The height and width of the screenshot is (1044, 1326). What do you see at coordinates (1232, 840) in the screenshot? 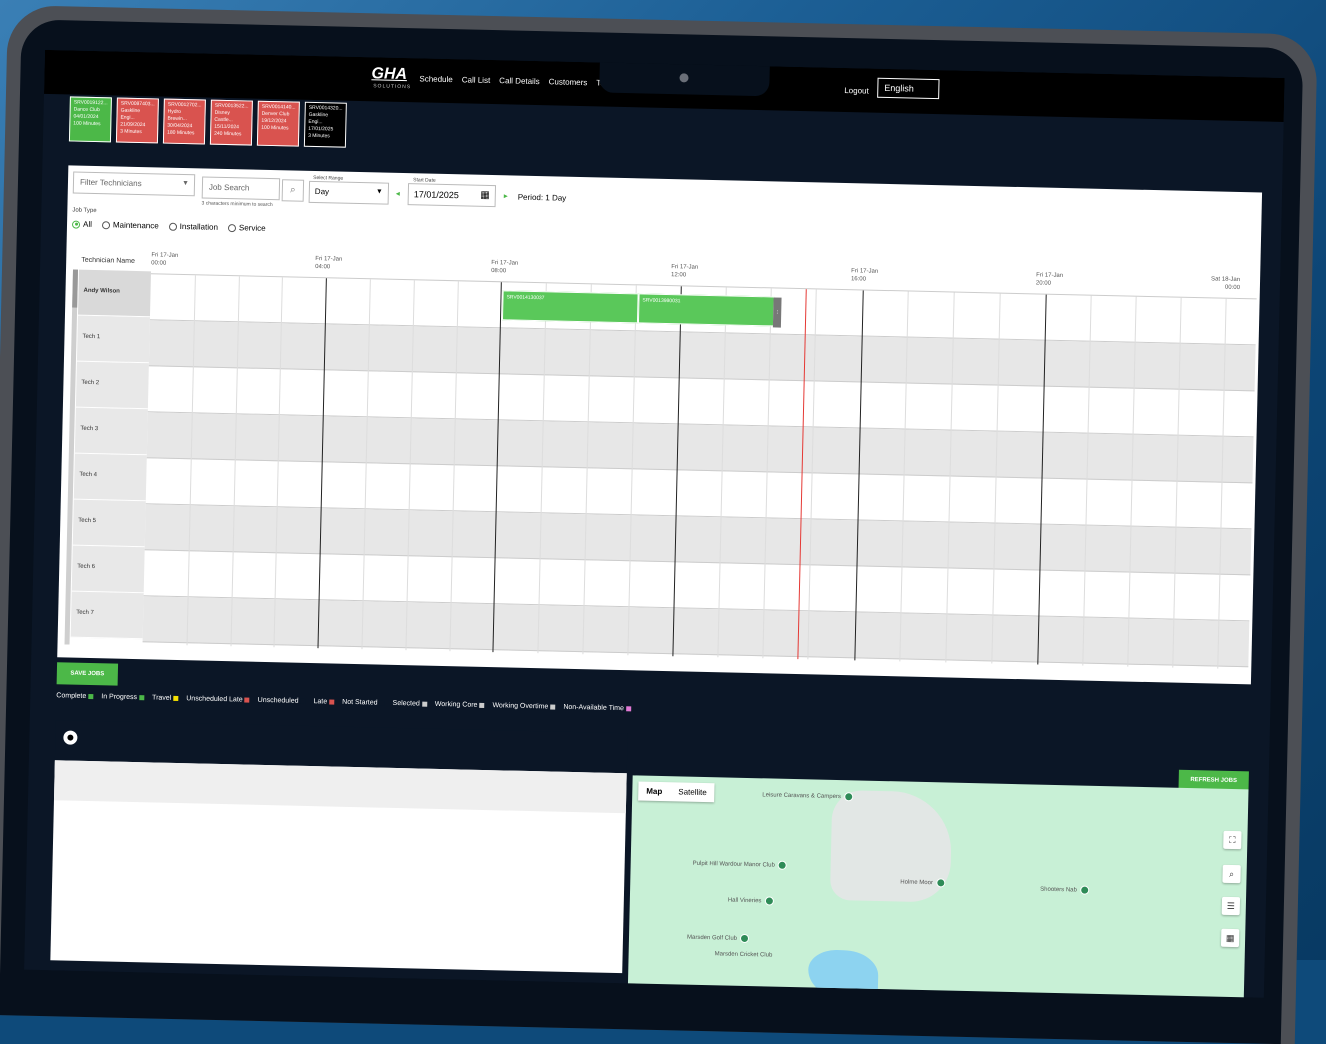
I see `fullscreen-icon: ⛶` at bounding box center [1232, 840].